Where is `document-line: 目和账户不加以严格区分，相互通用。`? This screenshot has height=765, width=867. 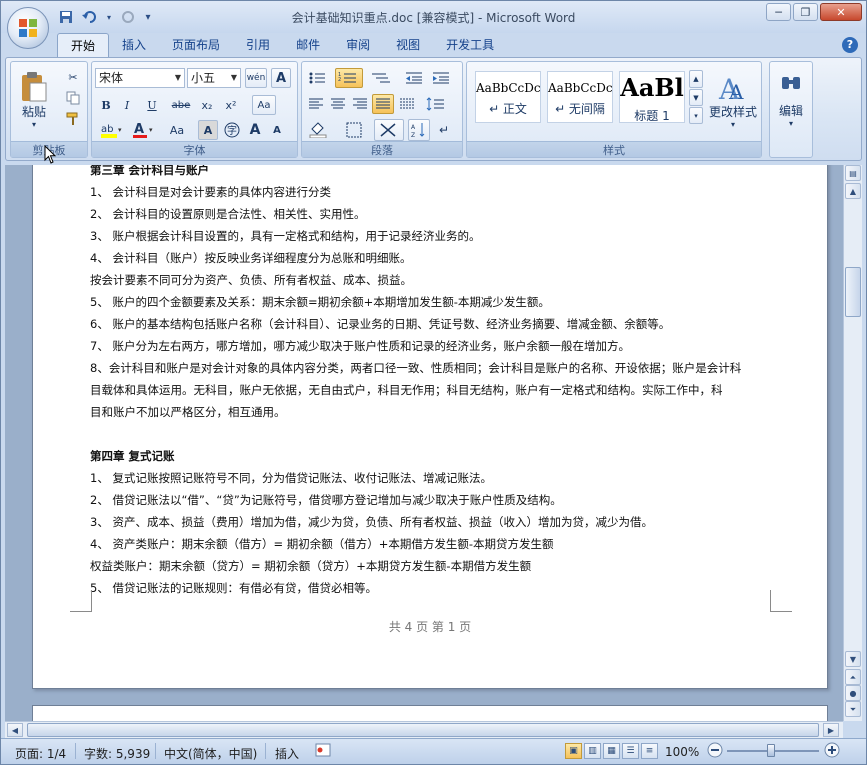
document-line: 目和账户不加以严格区分，相互通用。 is located at coordinates (188, 412).